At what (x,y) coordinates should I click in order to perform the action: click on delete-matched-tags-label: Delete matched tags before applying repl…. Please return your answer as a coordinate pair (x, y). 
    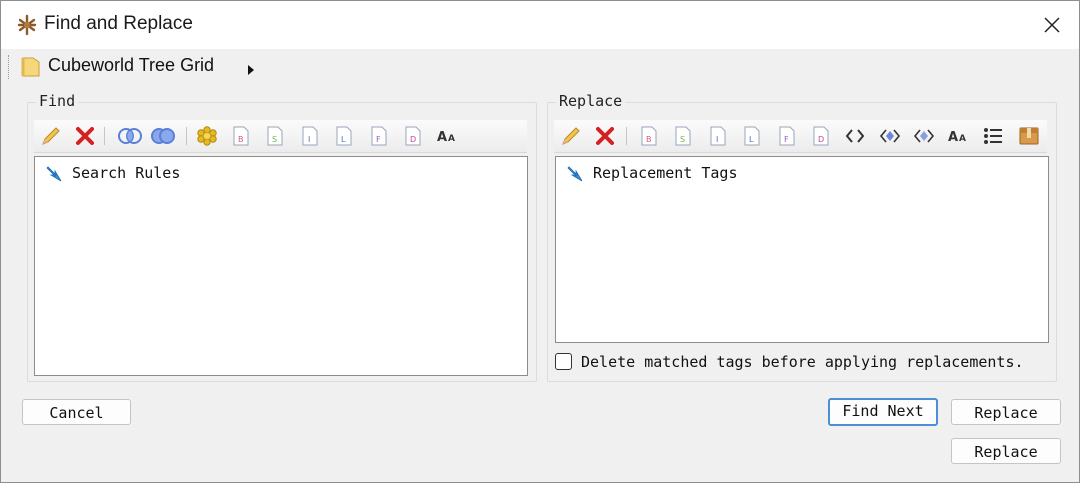
    Looking at the image, I should click on (802, 362).